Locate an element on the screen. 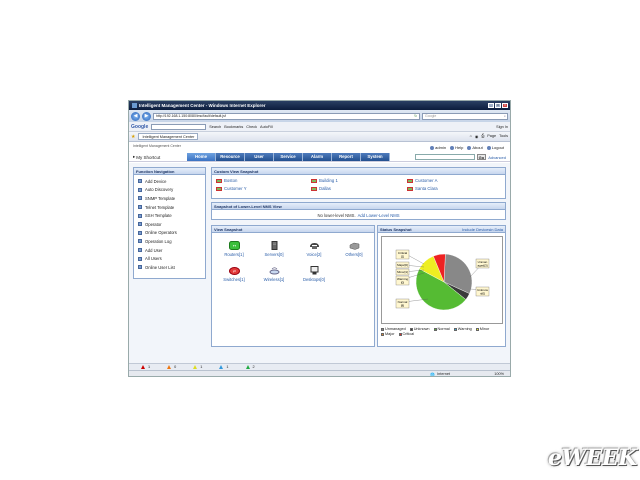  menu-alarm: Alarm is located at coordinates (317, 157).